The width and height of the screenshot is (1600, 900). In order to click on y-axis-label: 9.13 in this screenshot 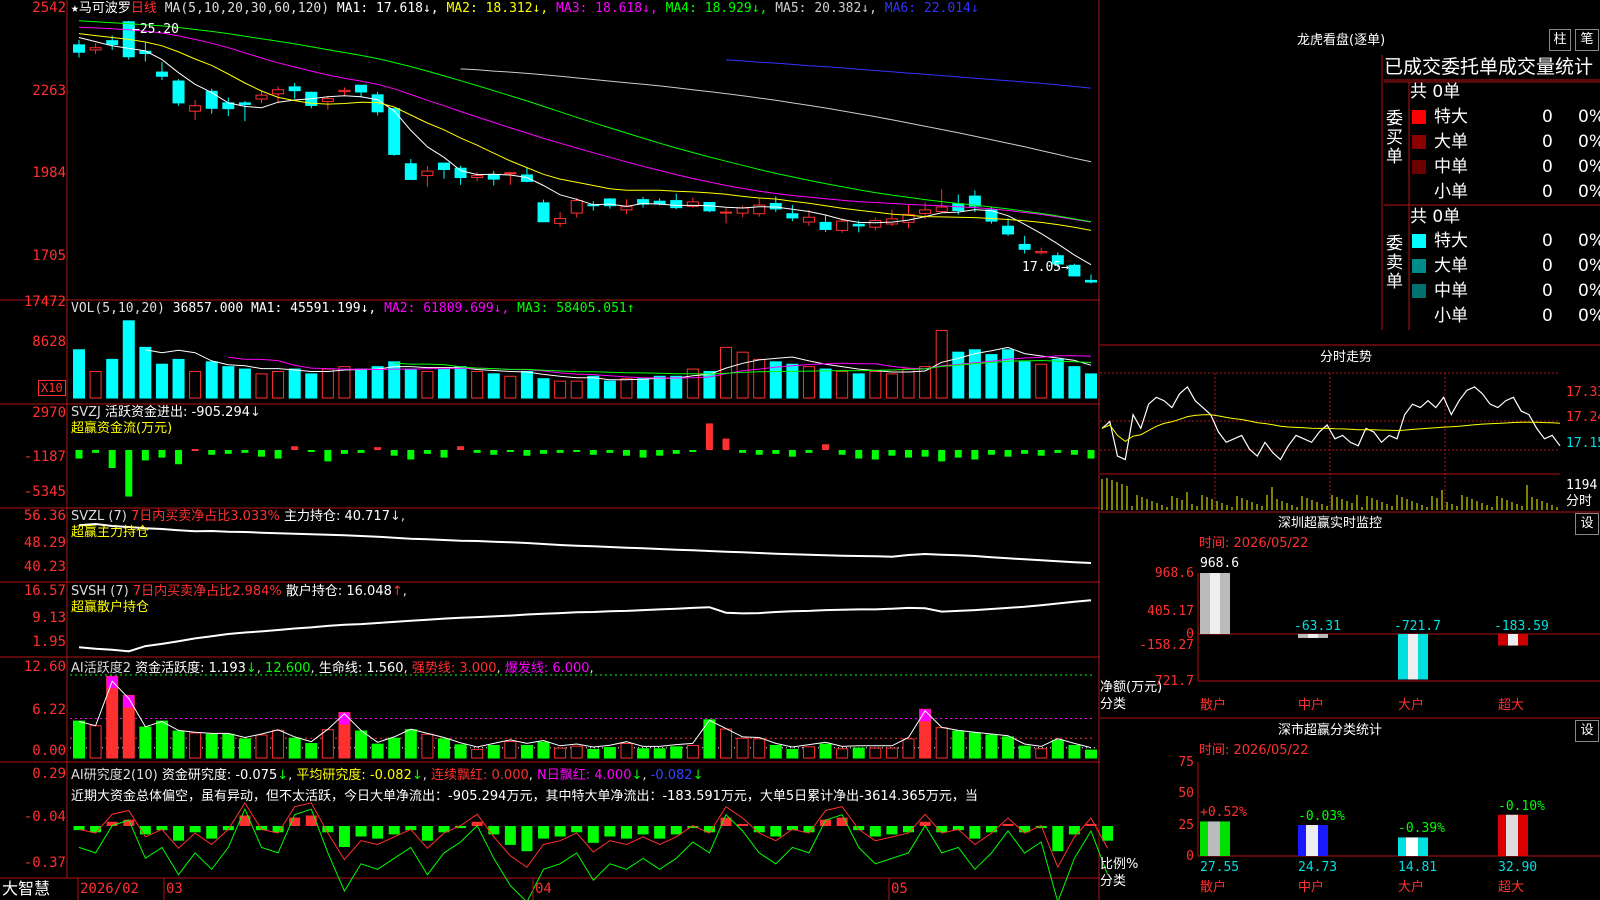, I will do `click(49, 618)`.